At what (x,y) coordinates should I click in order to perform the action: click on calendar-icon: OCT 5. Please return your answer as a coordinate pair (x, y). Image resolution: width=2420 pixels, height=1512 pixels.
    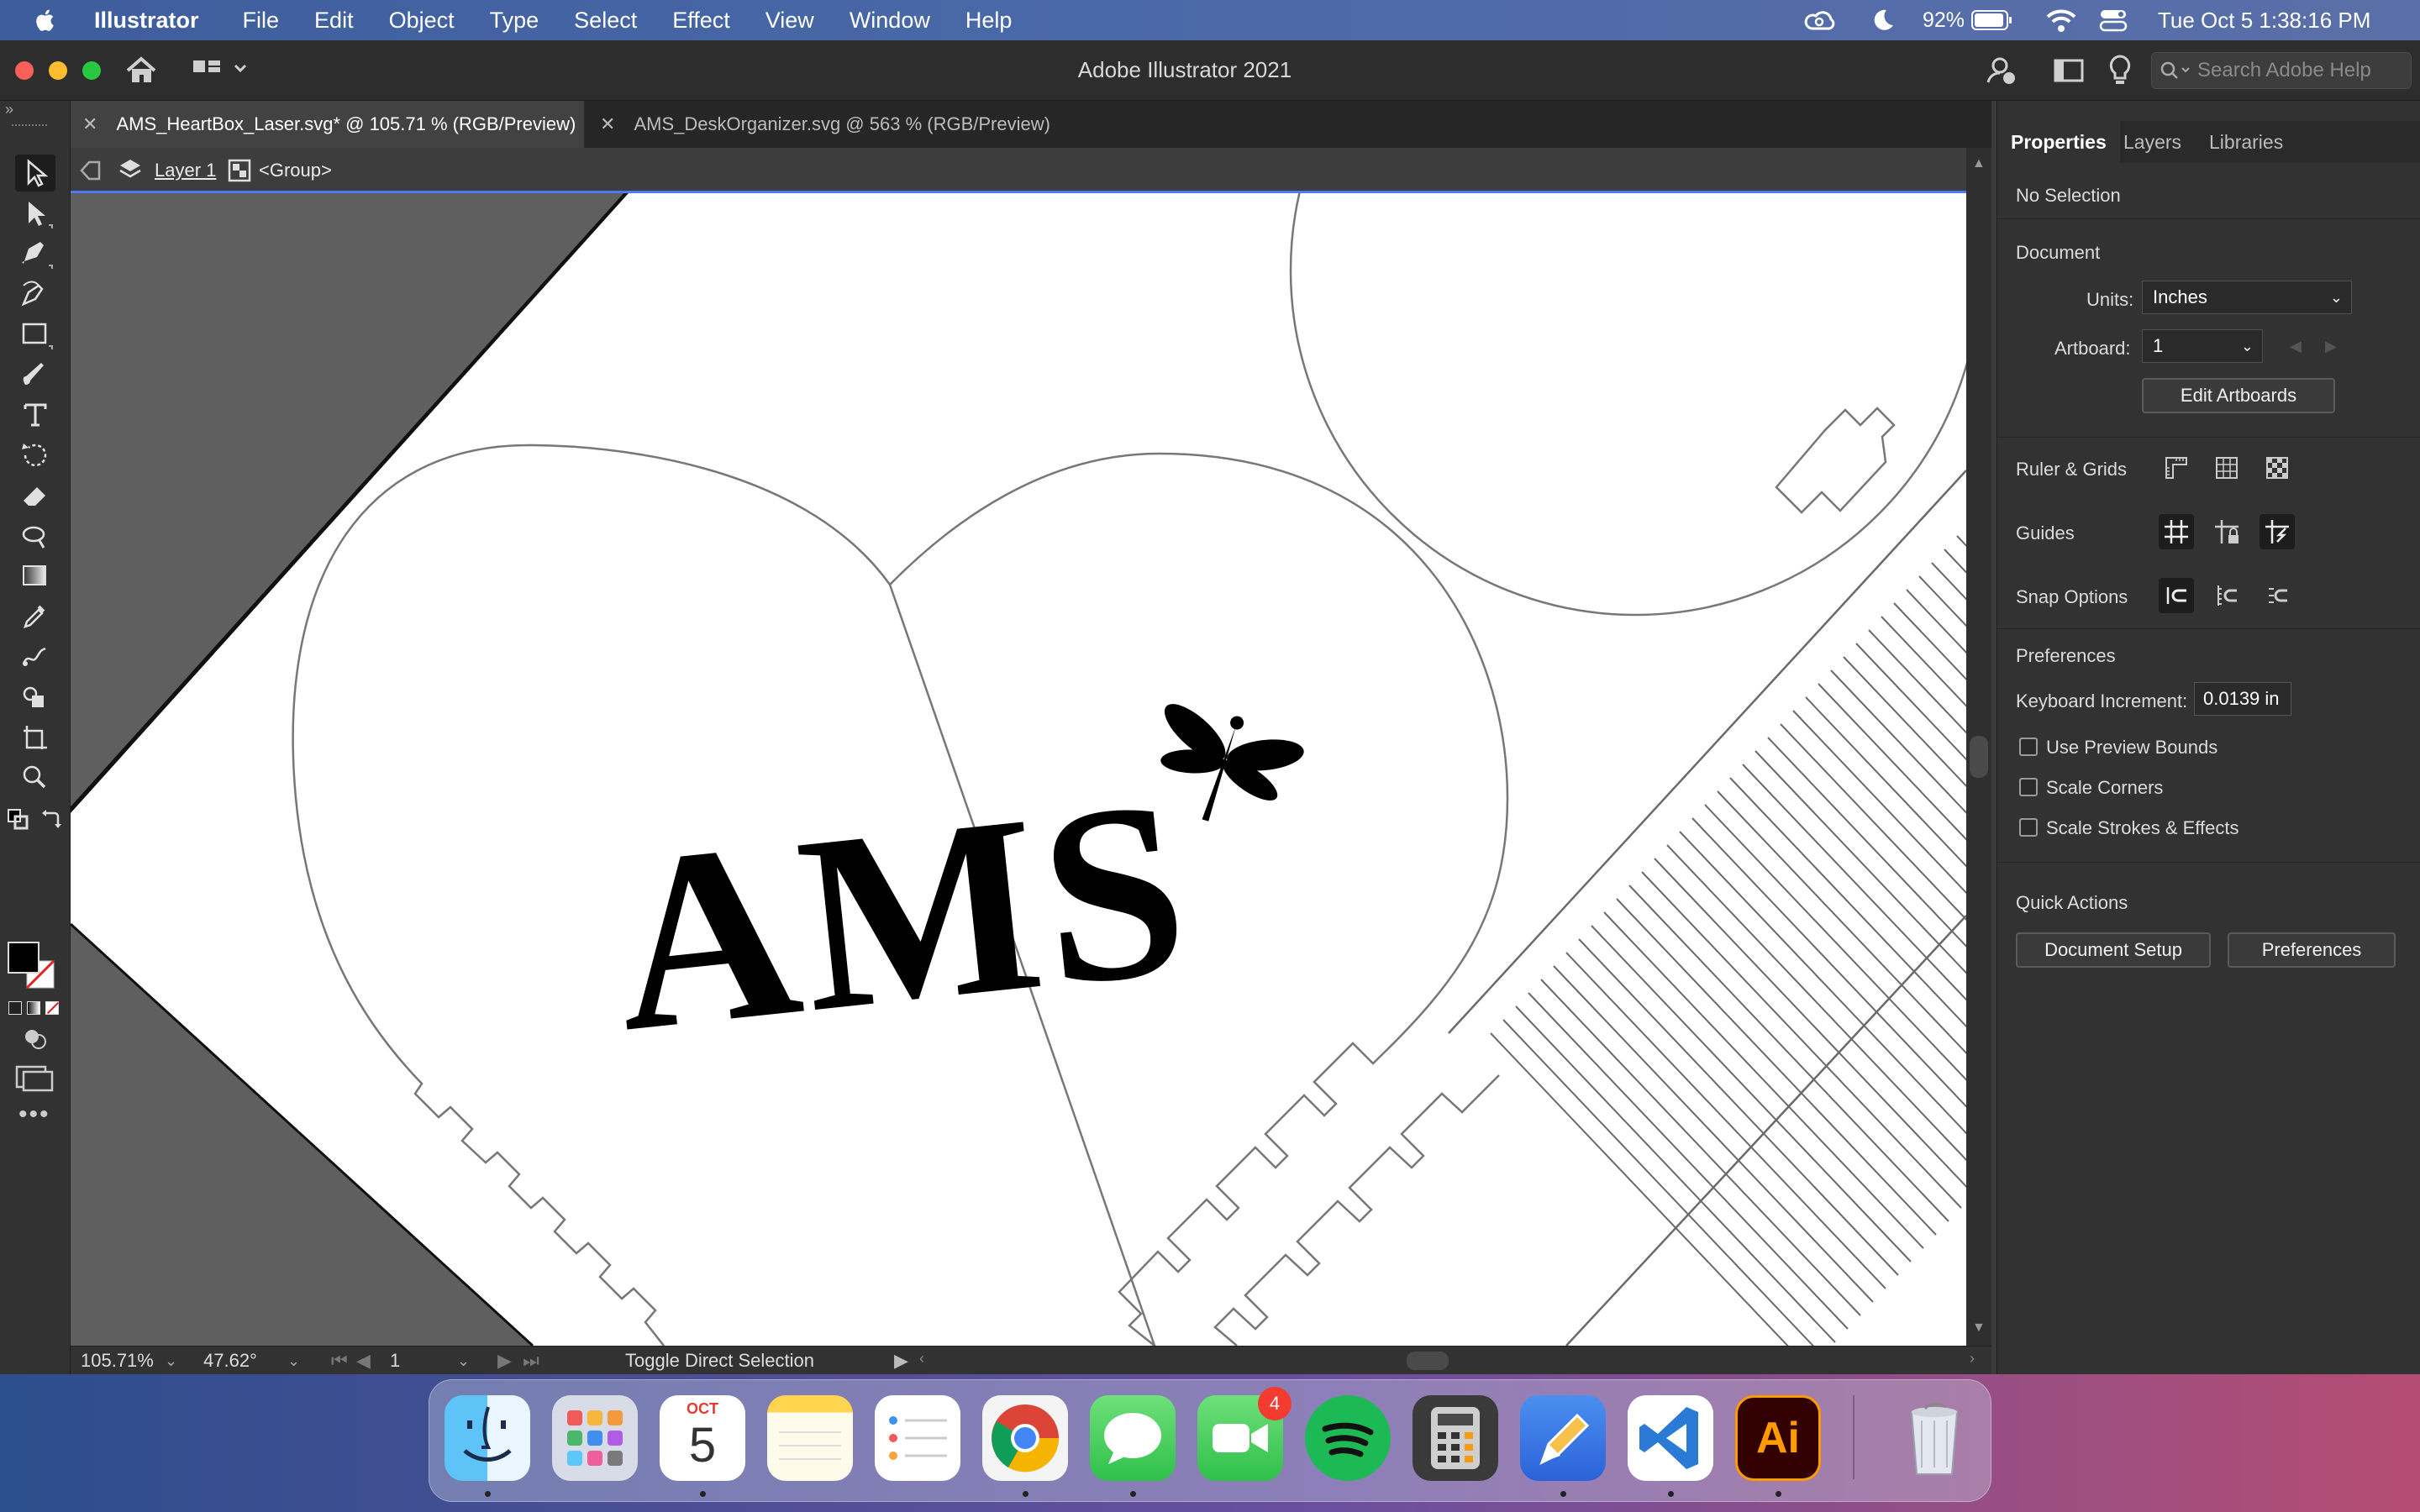
    Looking at the image, I should click on (703, 1438).